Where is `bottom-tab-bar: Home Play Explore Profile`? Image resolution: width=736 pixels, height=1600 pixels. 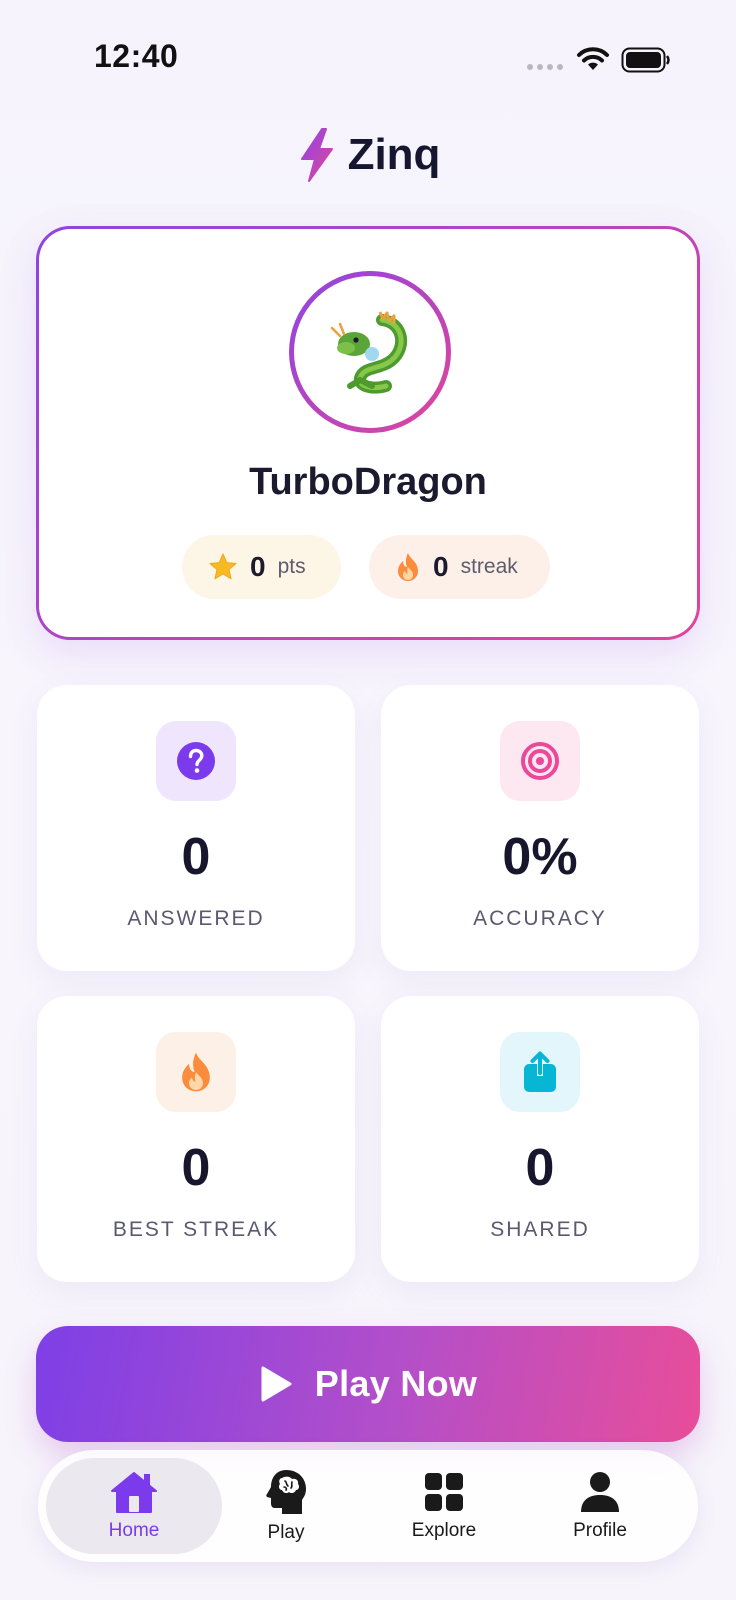
bottom-tab-bar: Home Play Explore Profile is located at coordinates (368, 1506).